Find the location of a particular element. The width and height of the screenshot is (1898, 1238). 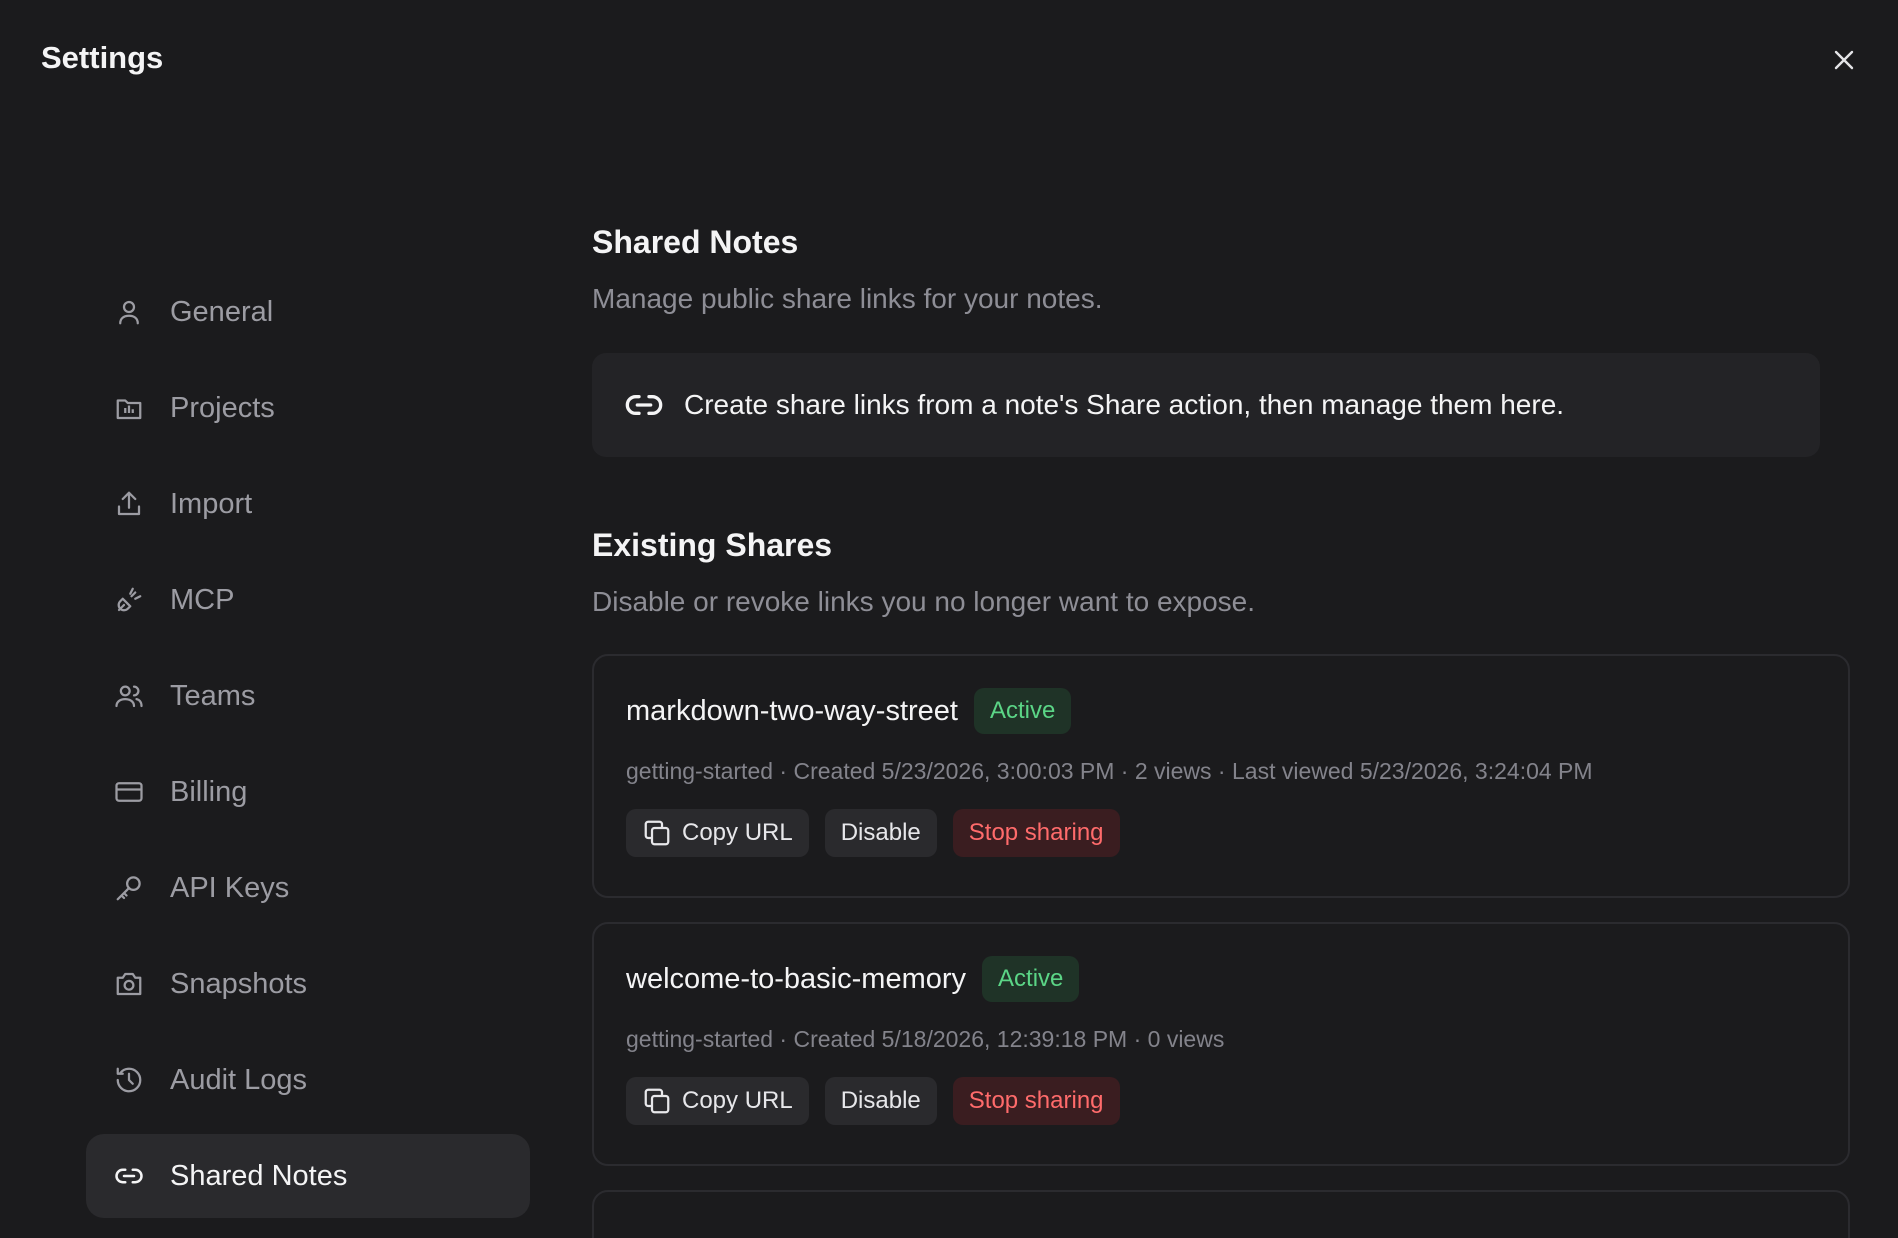

key-icon is located at coordinates (129, 888).